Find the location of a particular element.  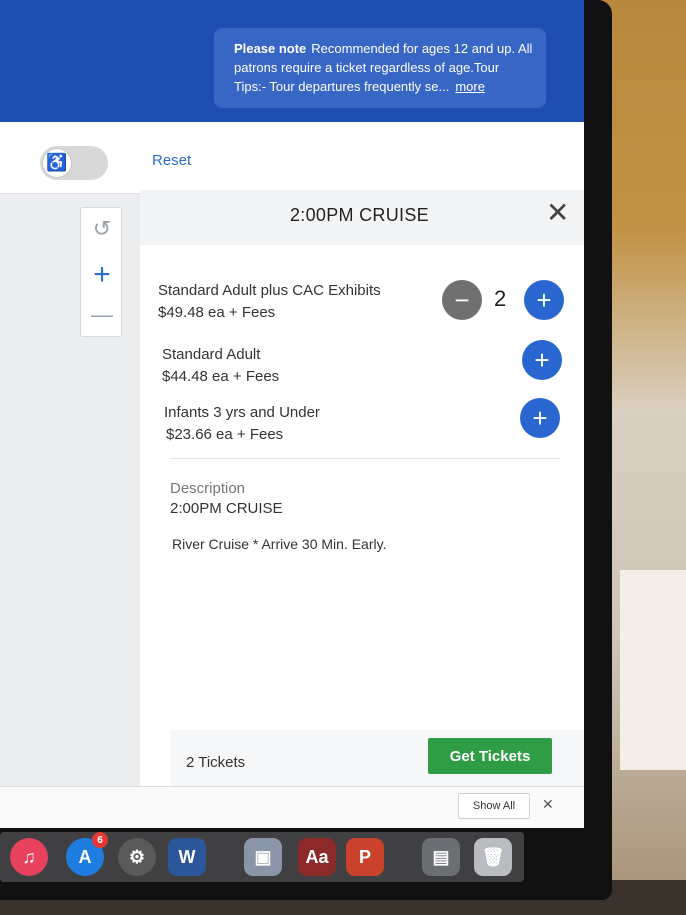

zoom-in-button: + is located at coordinates (102, 275).